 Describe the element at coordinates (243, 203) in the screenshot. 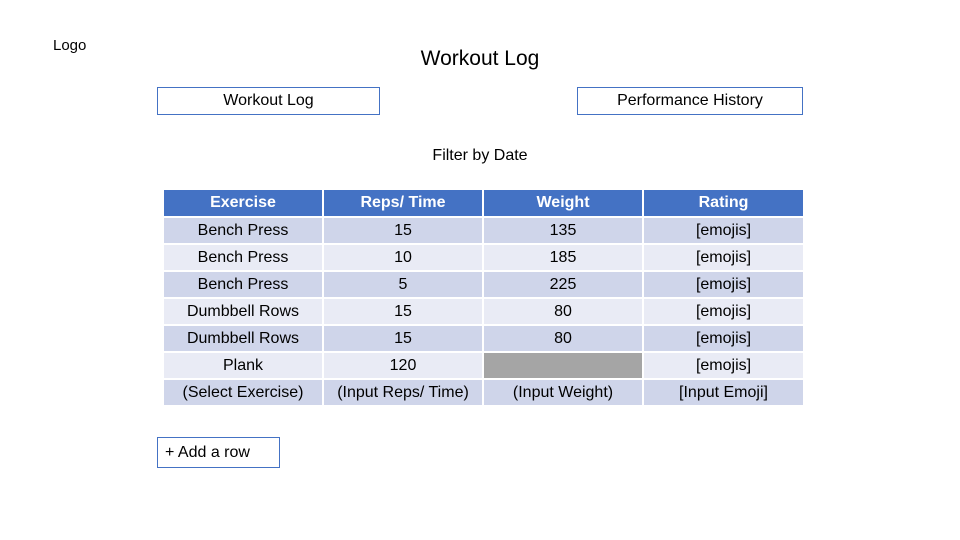

I see `column-header-exercise: Exercise` at that location.